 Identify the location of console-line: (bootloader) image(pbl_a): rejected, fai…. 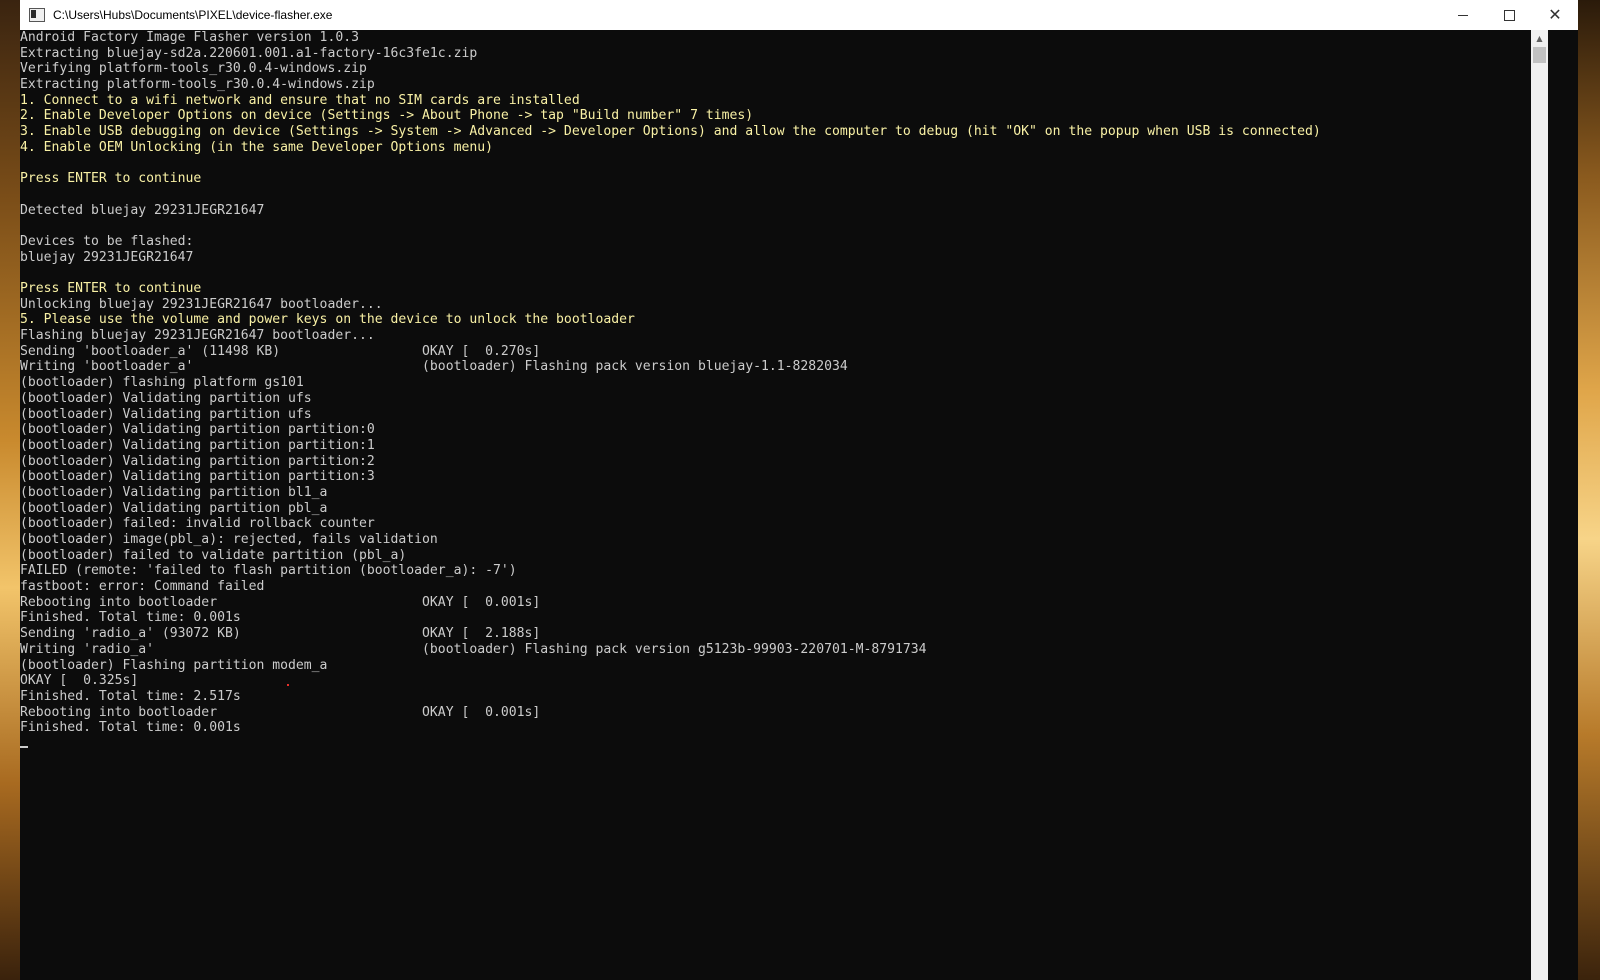
(229, 539).